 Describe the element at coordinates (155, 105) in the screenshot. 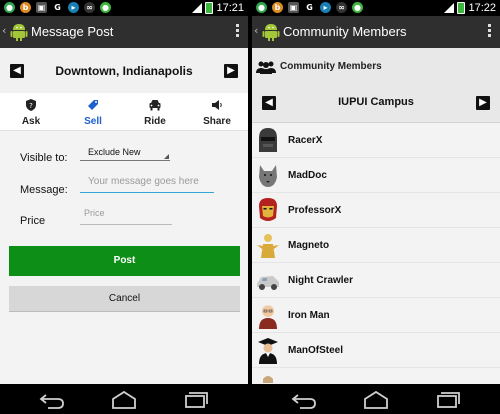

I see `car-icon` at that location.